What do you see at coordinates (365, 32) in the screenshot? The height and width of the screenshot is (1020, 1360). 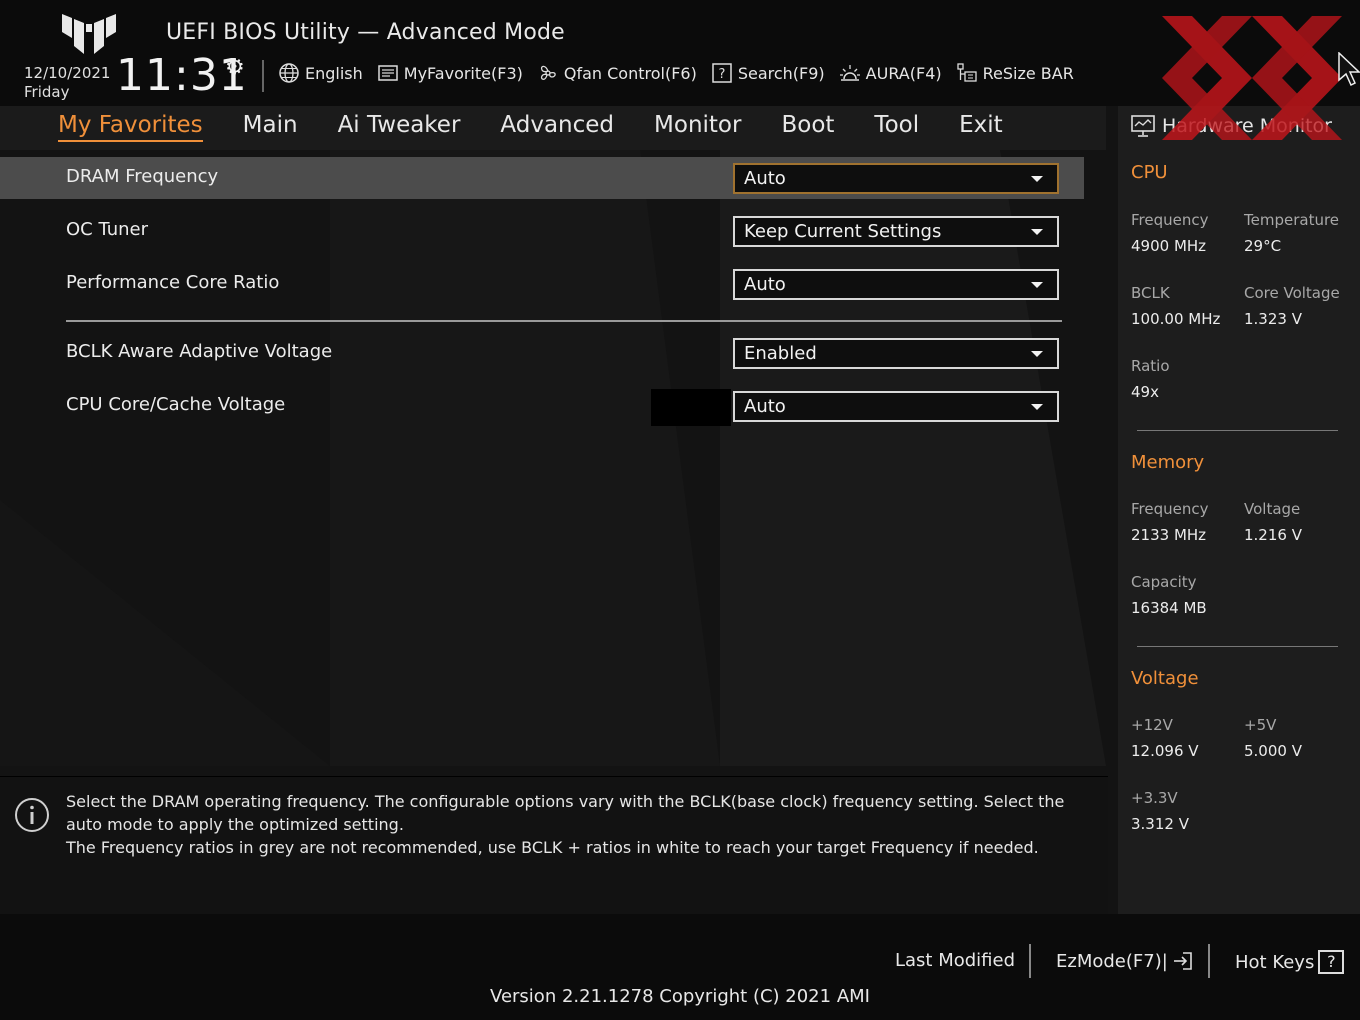 I see `app-title: UEFI BIOS Utility — Advanced Mode` at bounding box center [365, 32].